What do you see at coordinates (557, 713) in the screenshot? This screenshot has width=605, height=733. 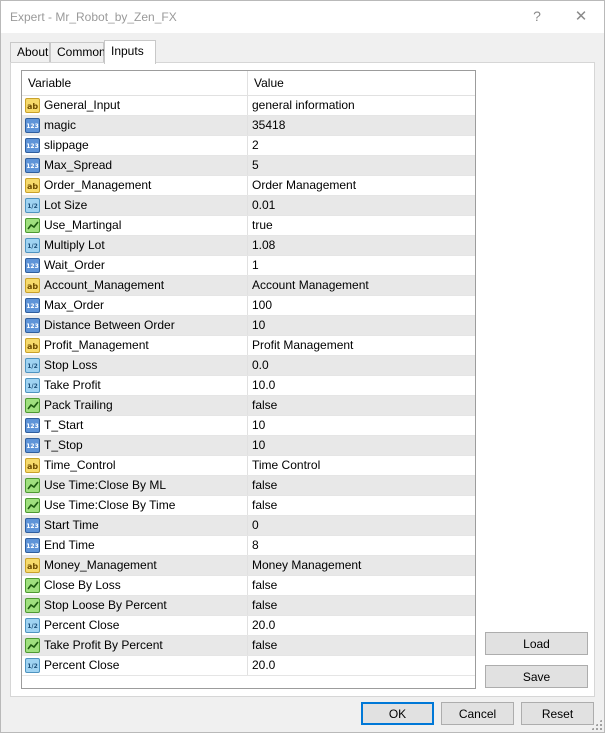 I see `reset-button: Reset` at bounding box center [557, 713].